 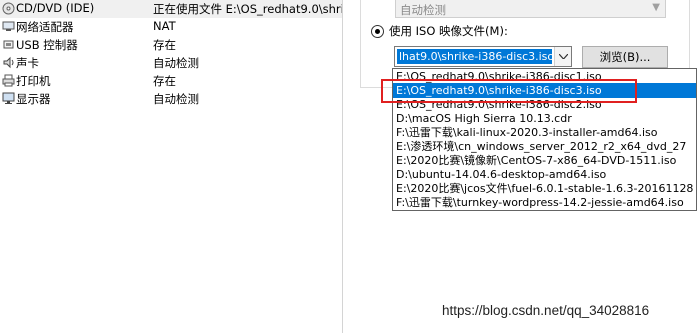 I want to click on annotation-highlight-box, so click(x=509, y=91).